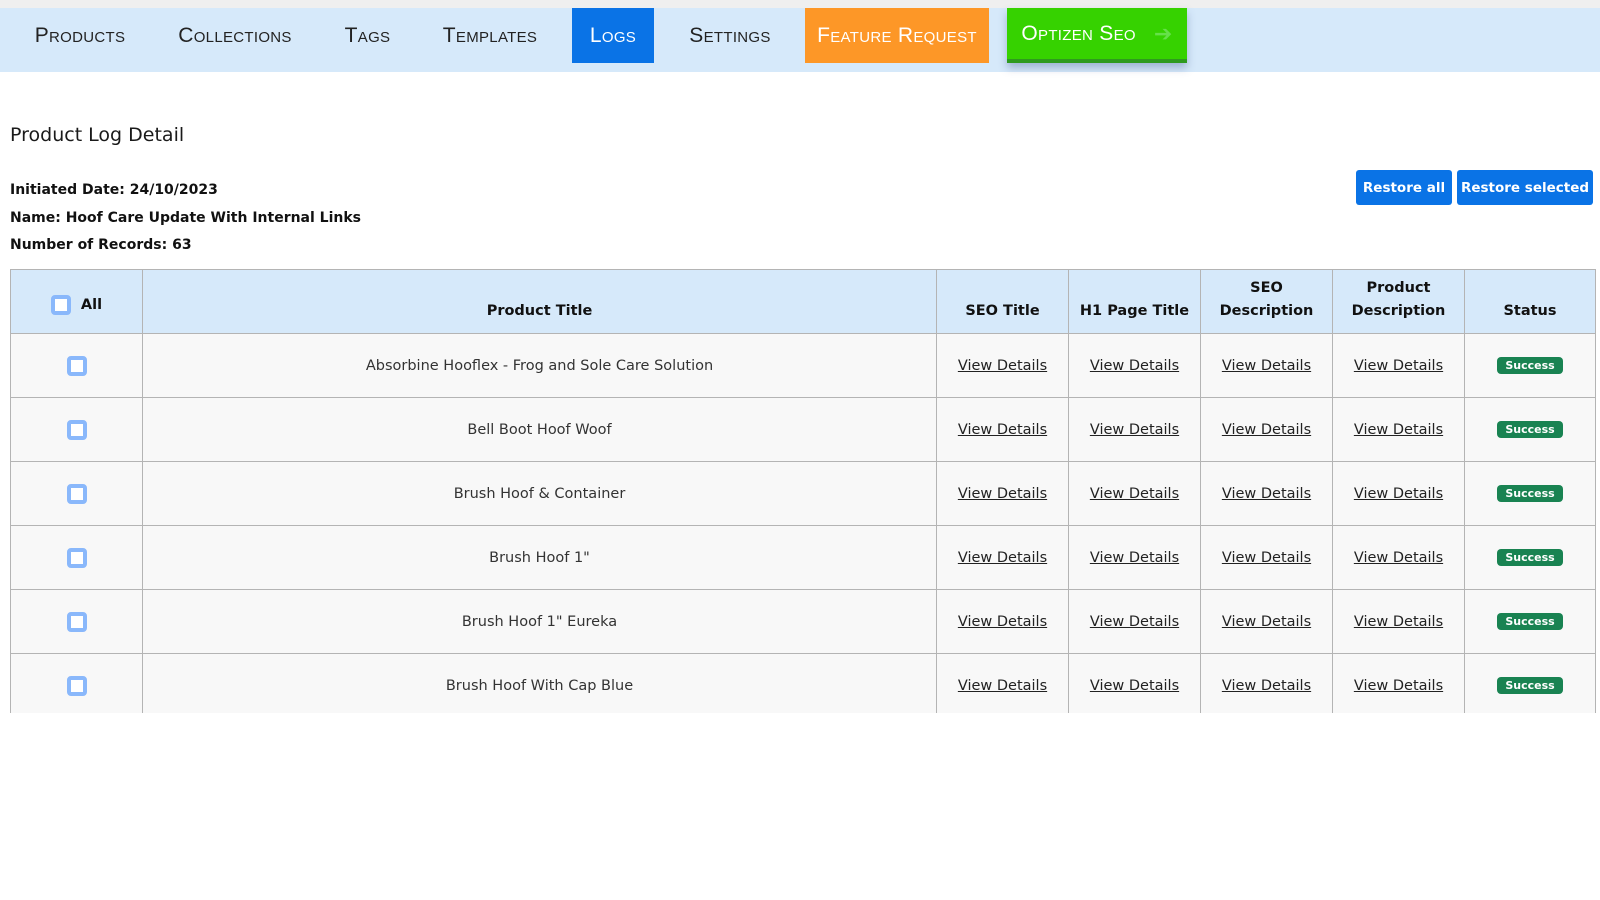 This screenshot has height=900, width=1600. Describe the element at coordinates (101, 245) in the screenshot. I see `record-count: Number of Records: 63` at that location.